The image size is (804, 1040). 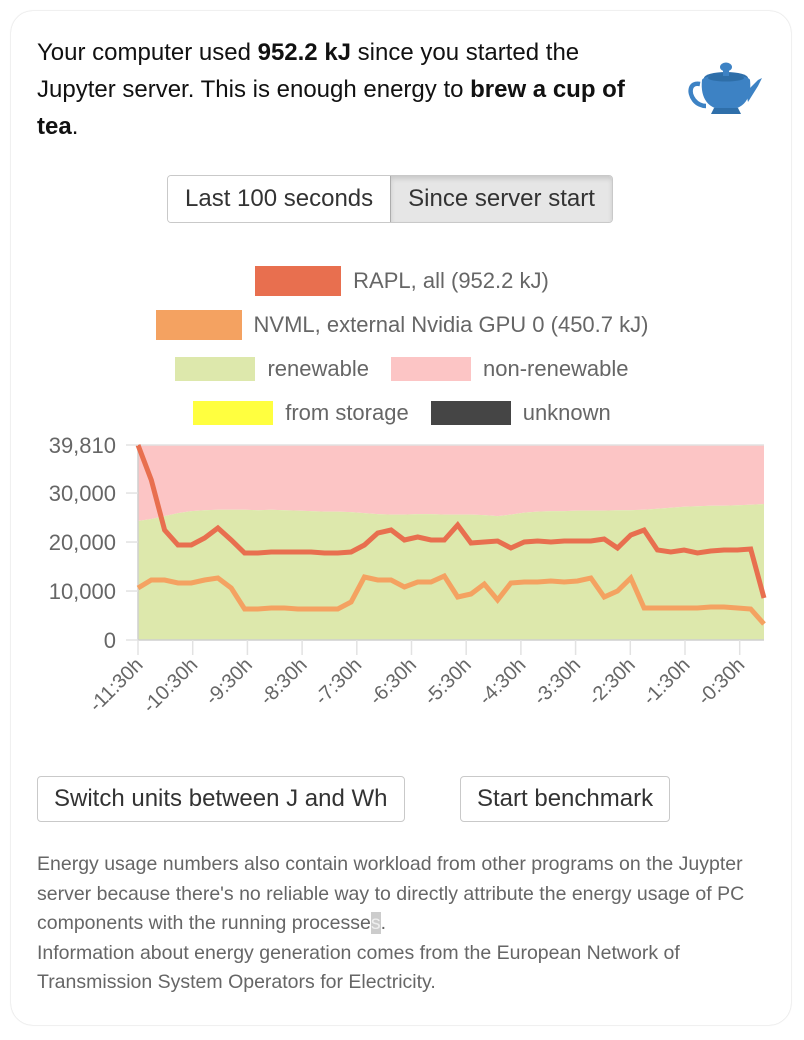 I want to click on legend-row-2: NVML, external Nvidia GPU 0 (450.7 kJ), so click(x=402, y=325).